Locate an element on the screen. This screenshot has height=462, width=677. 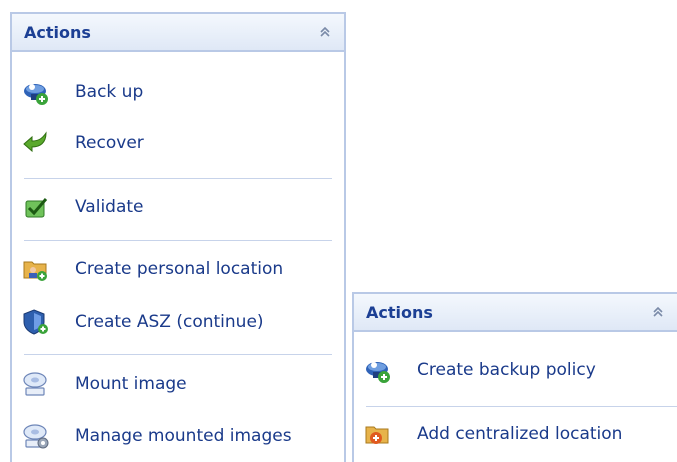
action-label: Create personal location is located at coordinates (179, 269).